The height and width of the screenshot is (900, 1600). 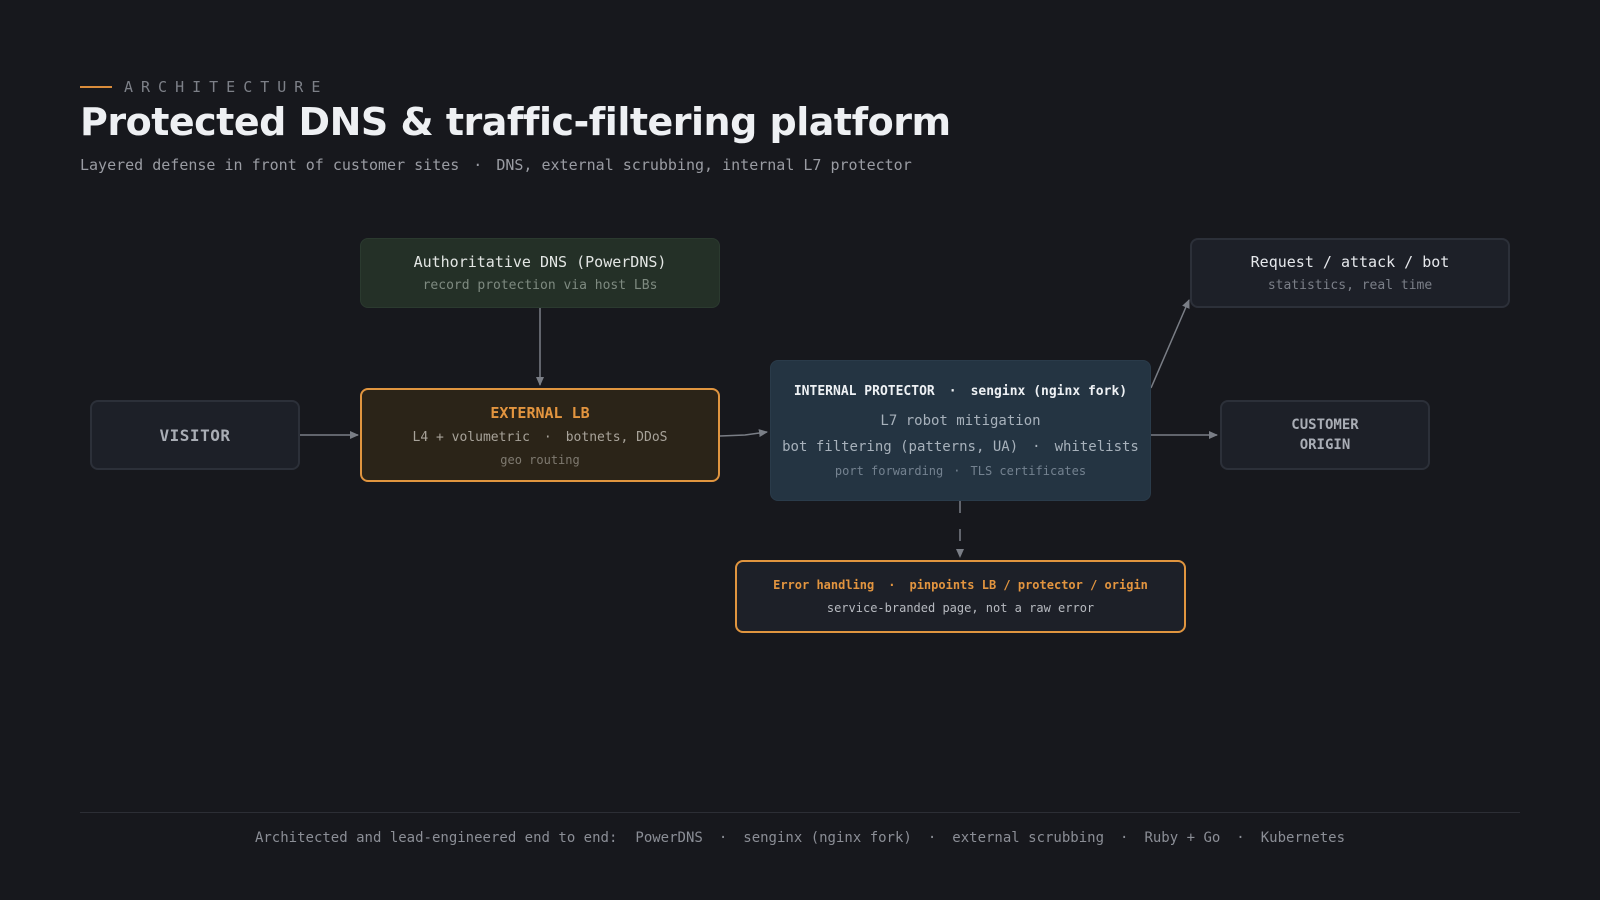 What do you see at coordinates (1028, 470) in the screenshot?
I see `internal-line3-b: TLS certificates` at bounding box center [1028, 470].